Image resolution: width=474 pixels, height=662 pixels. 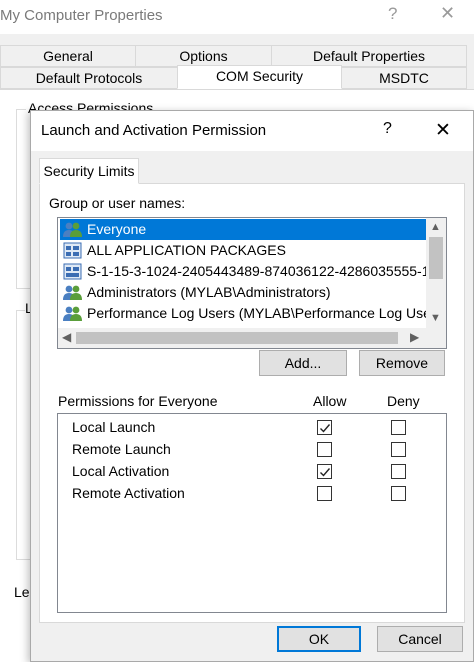 What do you see at coordinates (369, 56) in the screenshot?
I see `tab-default-properties: Default Properties` at bounding box center [369, 56].